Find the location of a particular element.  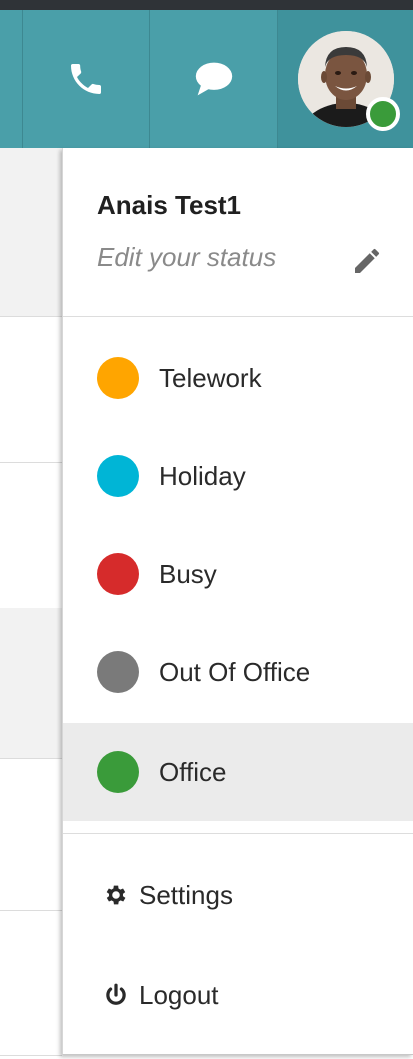

status-label: Out Of Office is located at coordinates (235, 671).